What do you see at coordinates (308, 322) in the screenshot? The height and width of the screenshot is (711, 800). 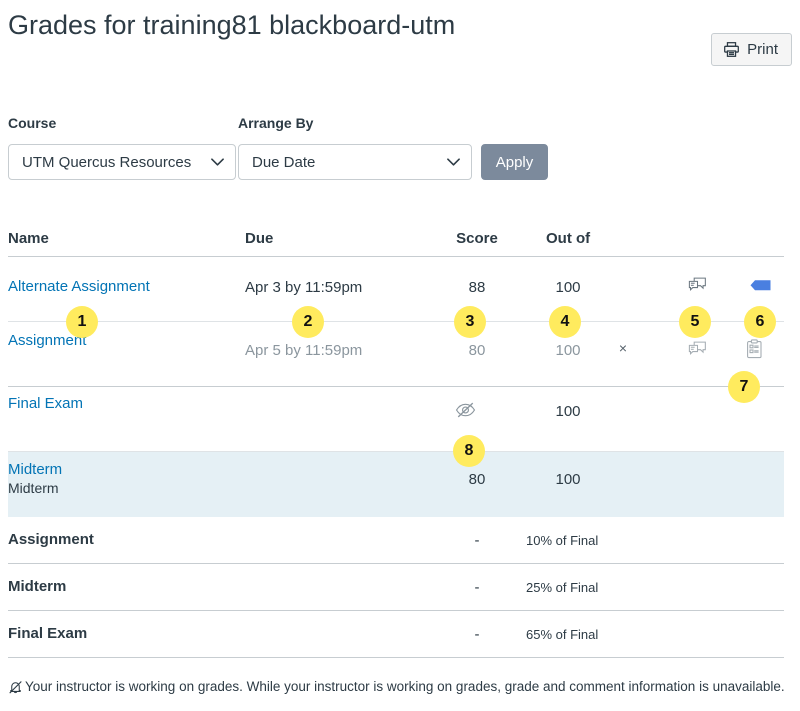 I see `annotation-marker-2: 2` at bounding box center [308, 322].